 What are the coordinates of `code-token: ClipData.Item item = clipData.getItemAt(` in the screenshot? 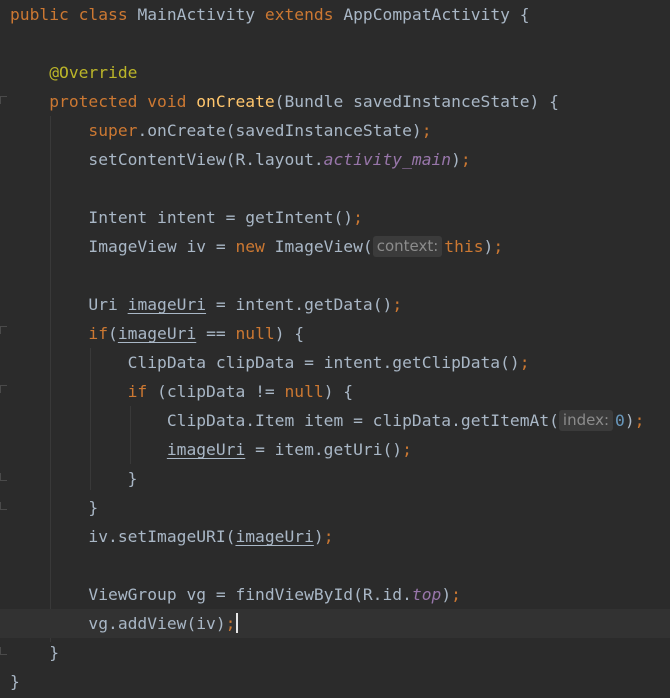 It's located at (284, 420).